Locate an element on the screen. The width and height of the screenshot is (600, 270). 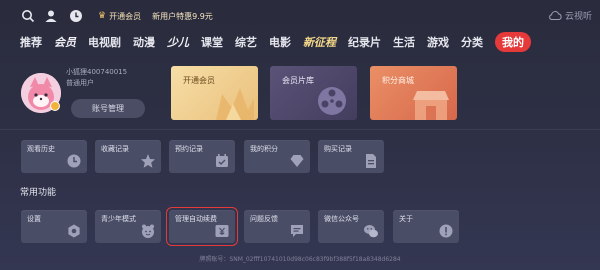
vip-promo-link: ♛ 开通会员 新用户特惠9.9元 is located at coordinates (155, 16).